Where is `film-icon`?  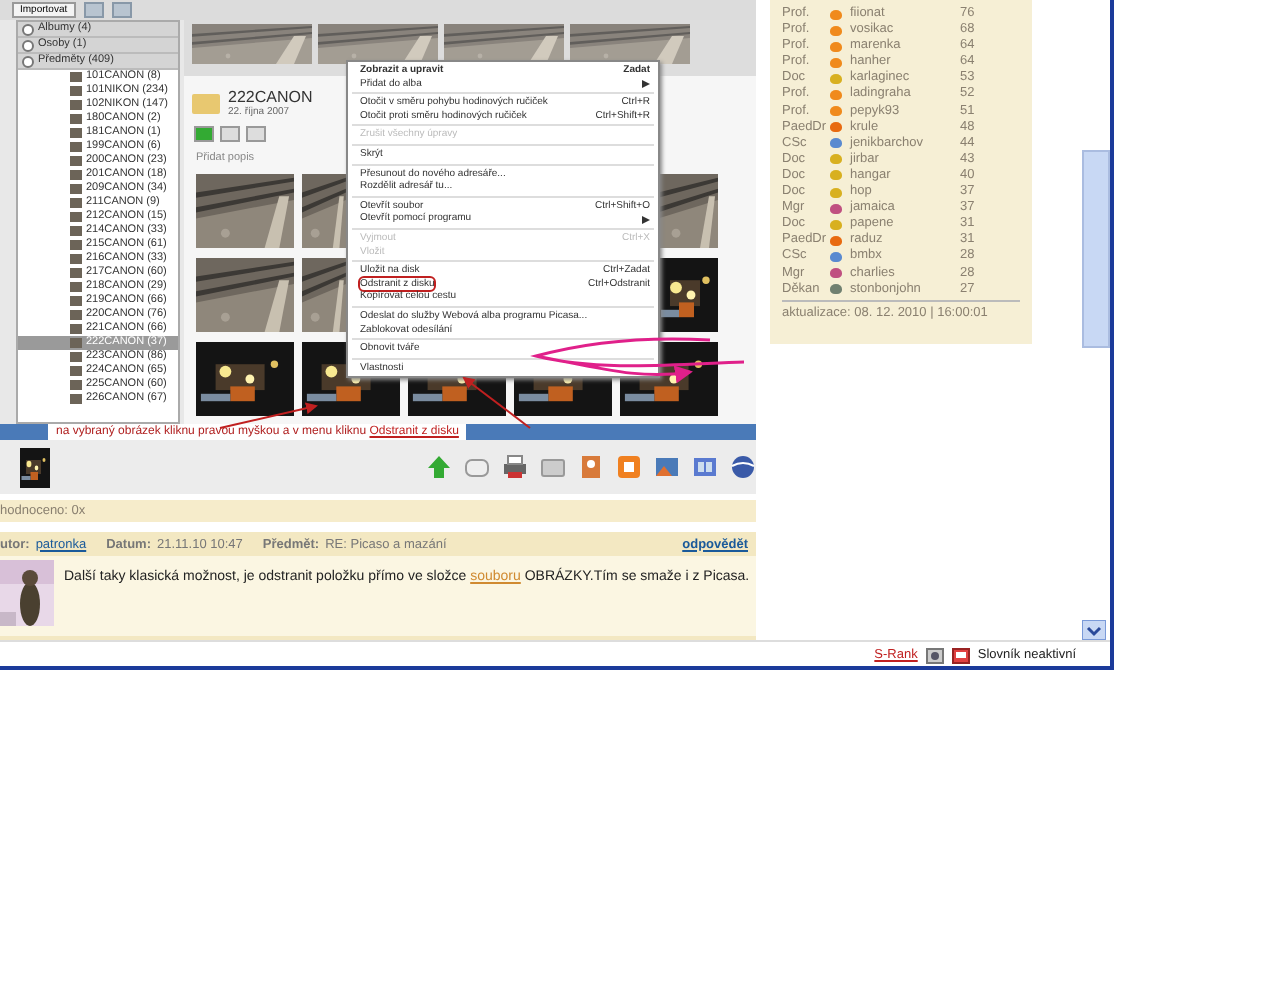
film-icon is located at coordinates (705, 467).